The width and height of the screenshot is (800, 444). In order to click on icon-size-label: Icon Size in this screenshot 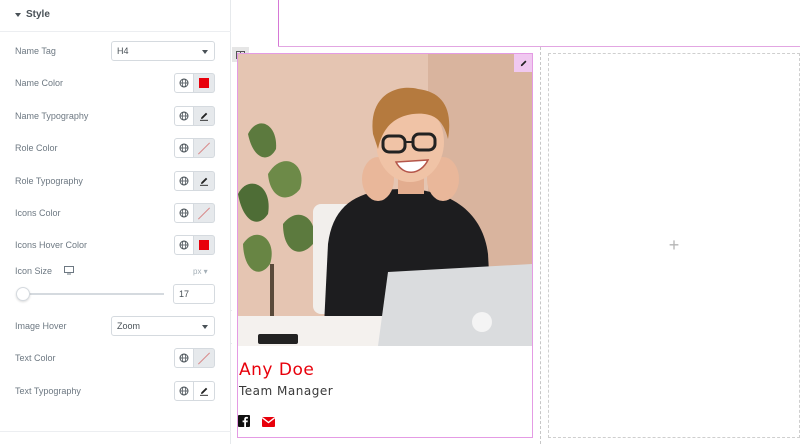, I will do `click(34, 271)`.